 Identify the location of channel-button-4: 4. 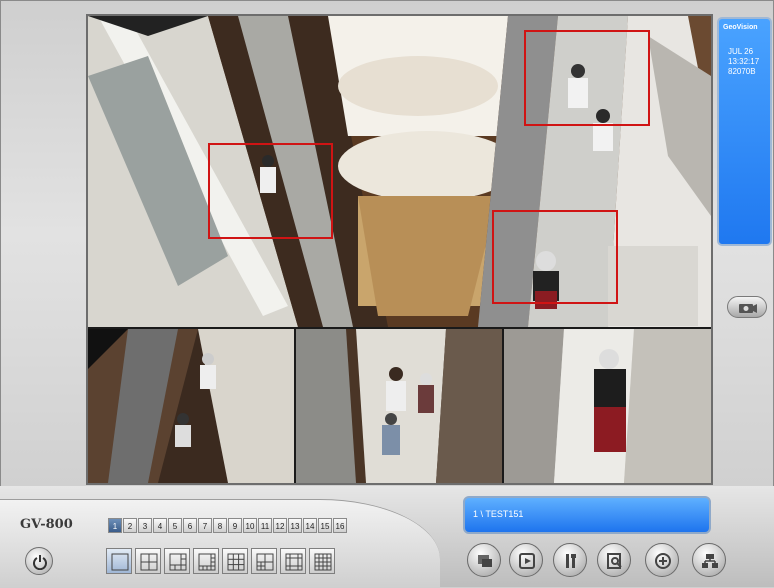
(160, 525).